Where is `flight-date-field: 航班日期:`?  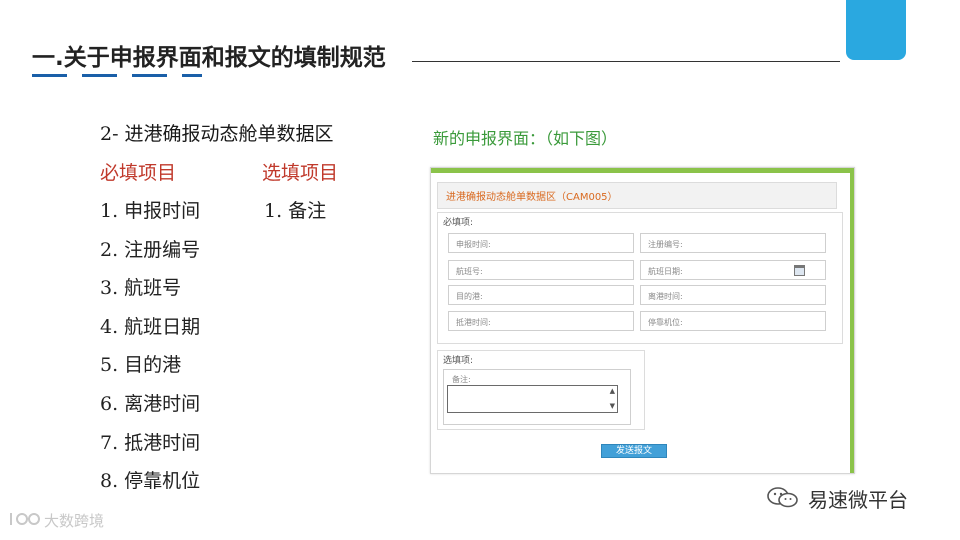 flight-date-field: 航班日期: is located at coordinates (733, 270).